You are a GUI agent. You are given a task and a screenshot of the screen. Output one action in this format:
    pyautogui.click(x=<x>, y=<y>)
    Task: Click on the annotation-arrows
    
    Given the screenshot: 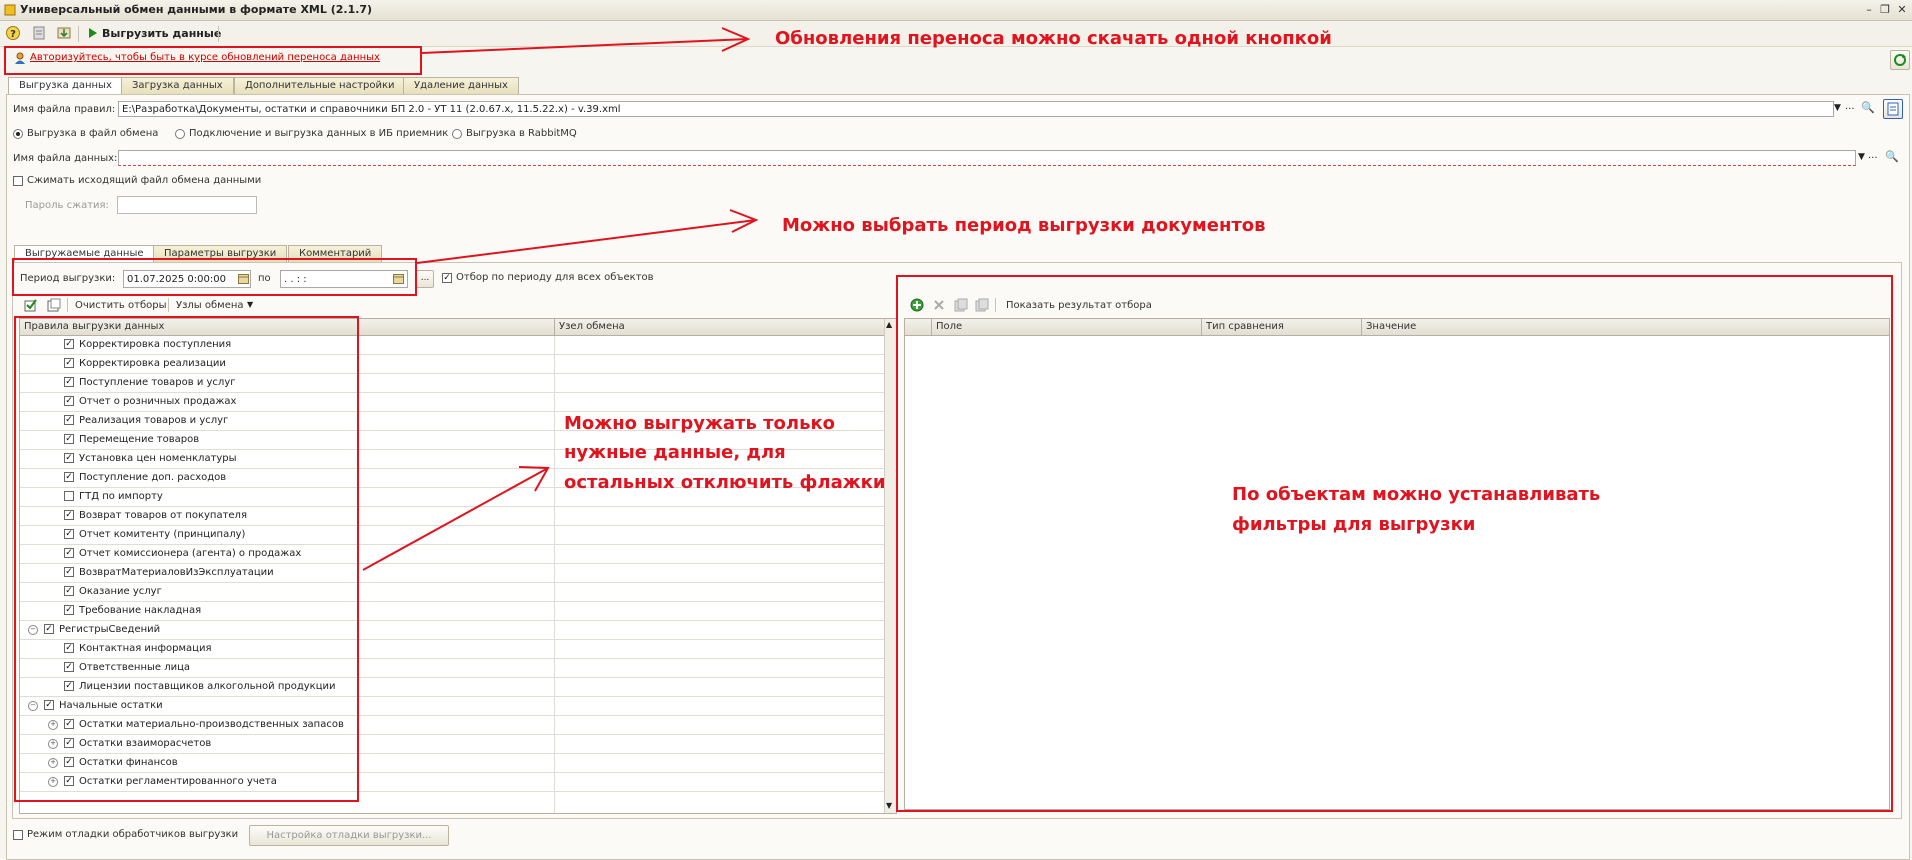 What is the action you would take?
    pyautogui.click(x=560, y=299)
    